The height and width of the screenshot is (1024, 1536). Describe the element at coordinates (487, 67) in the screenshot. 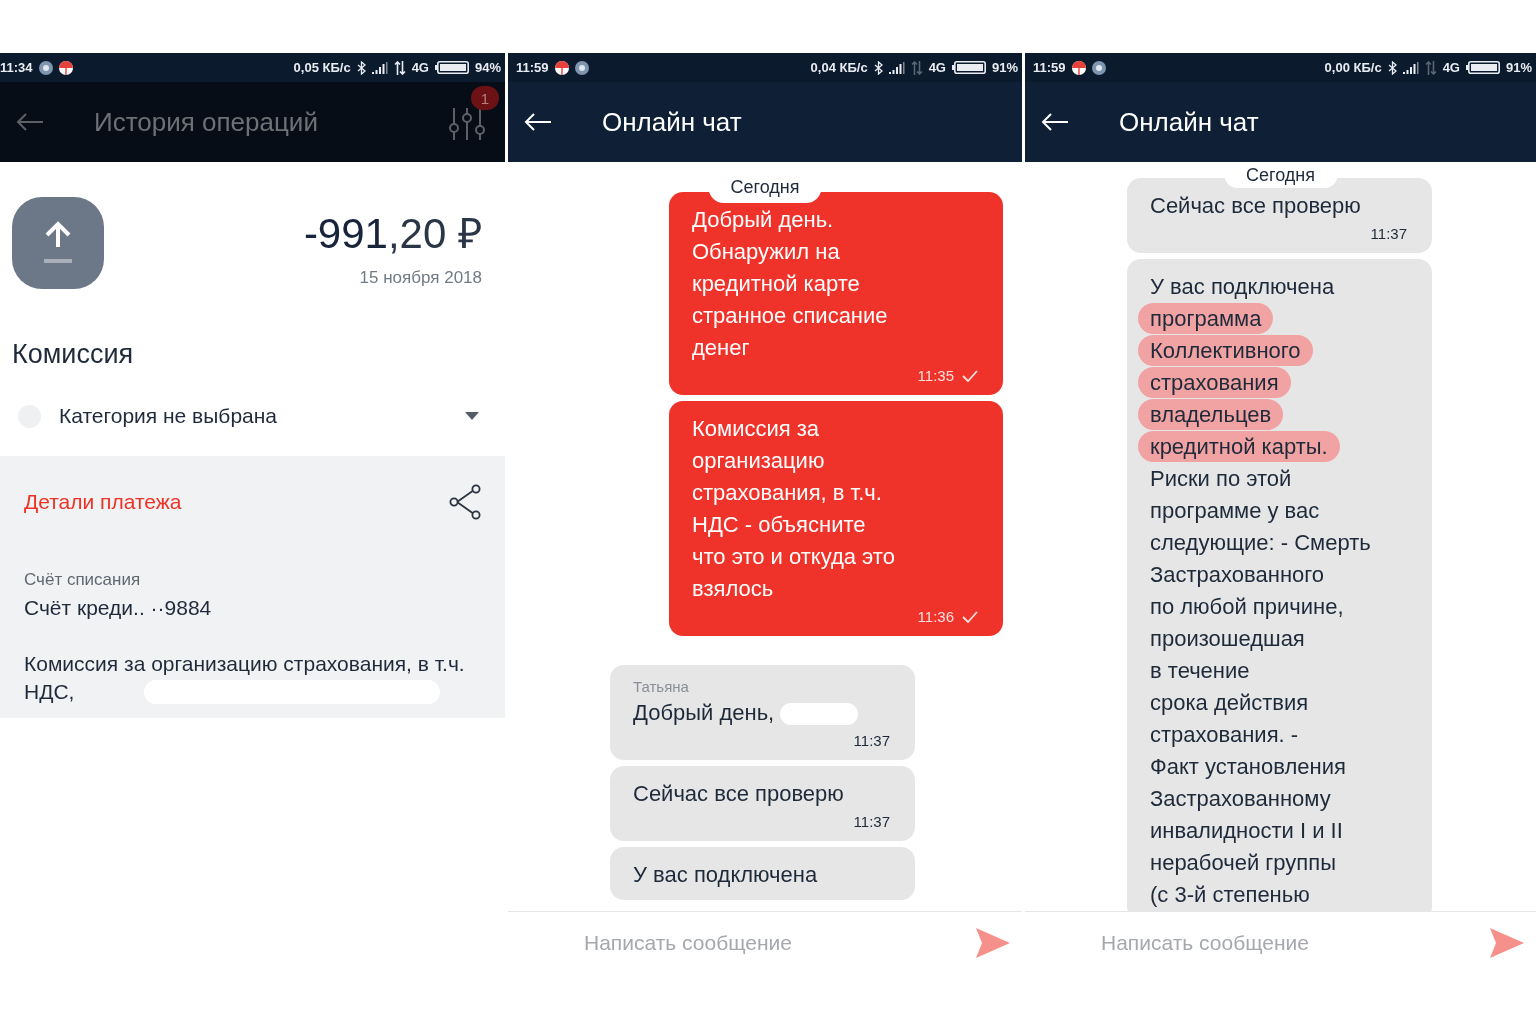

I see `battery-percent: 94%` at that location.